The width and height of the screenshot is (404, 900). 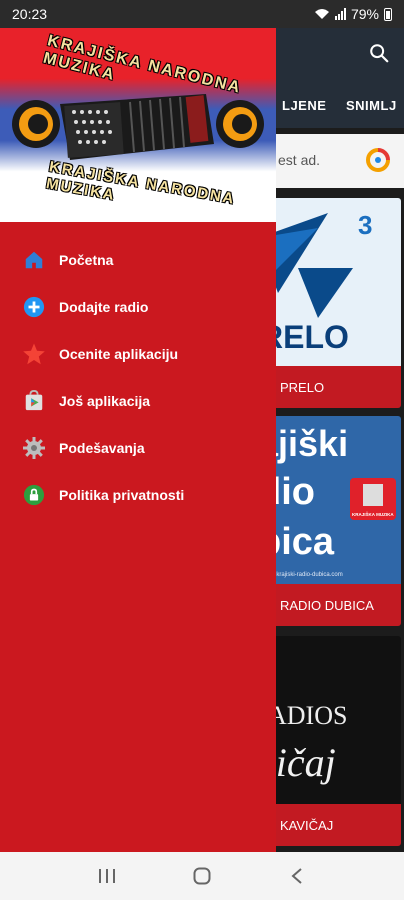 I want to click on home-circle-icon, so click(x=202, y=876).